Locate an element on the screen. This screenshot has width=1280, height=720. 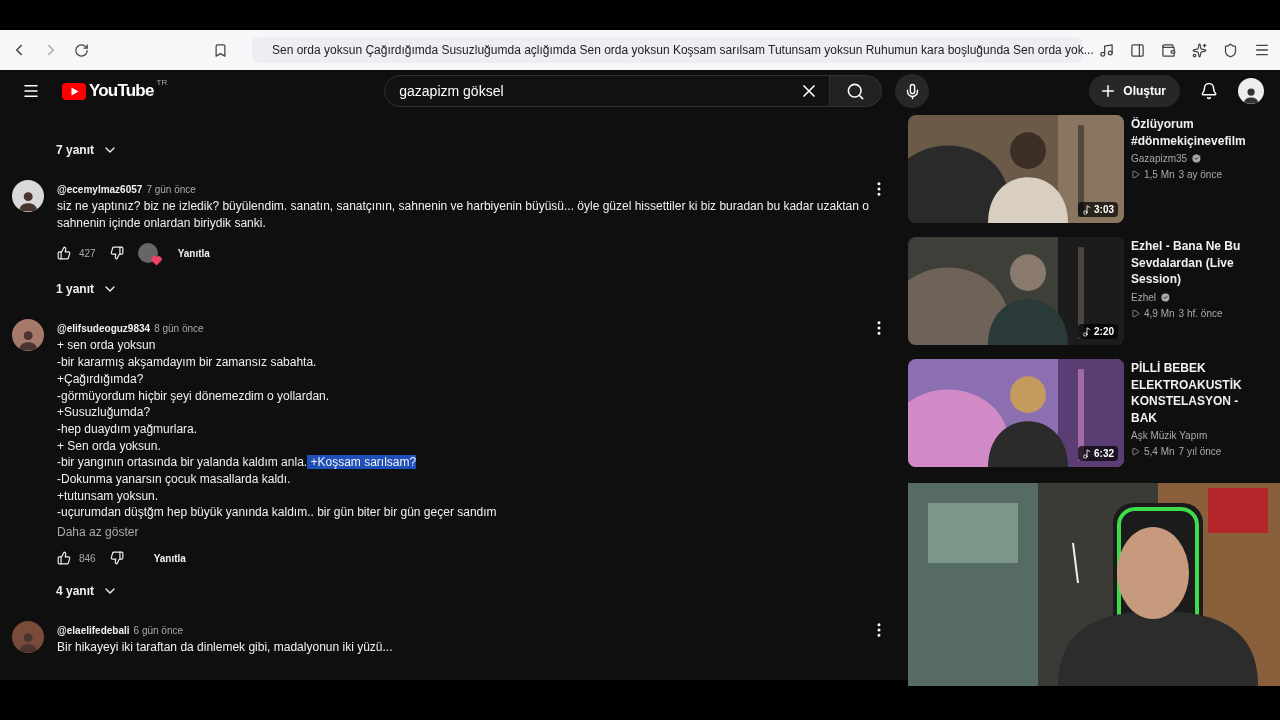
upload-age: 3 ay önce is located at coordinates (1200, 175).